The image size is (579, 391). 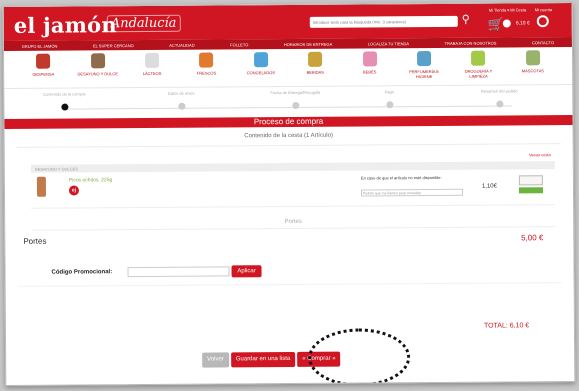 I want to click on category-item: PERFUMERÍA E HIGIENE, so click(x=424, y=68).